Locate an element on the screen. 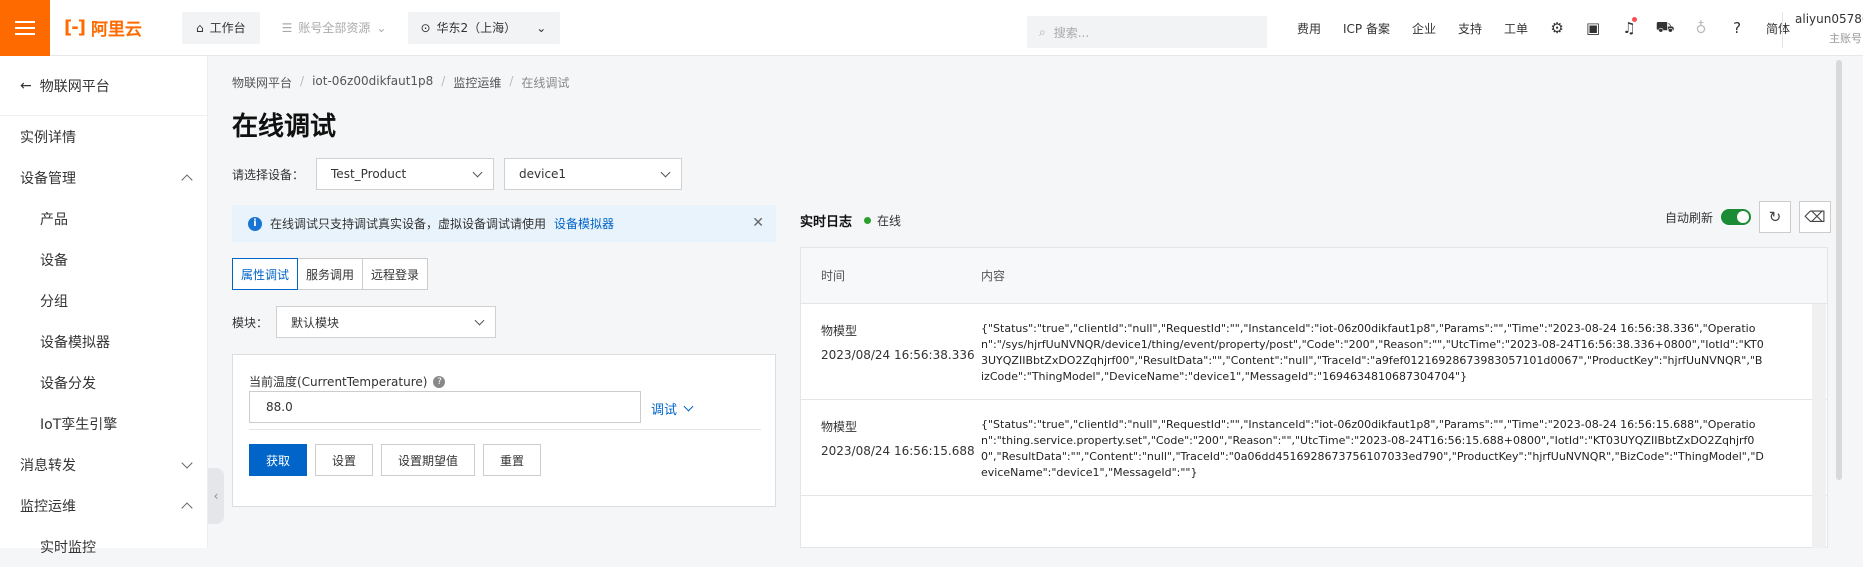 This screenshot has width=1863, height=567. sidebar-item: 产品 is located at coordinates (103, 218).